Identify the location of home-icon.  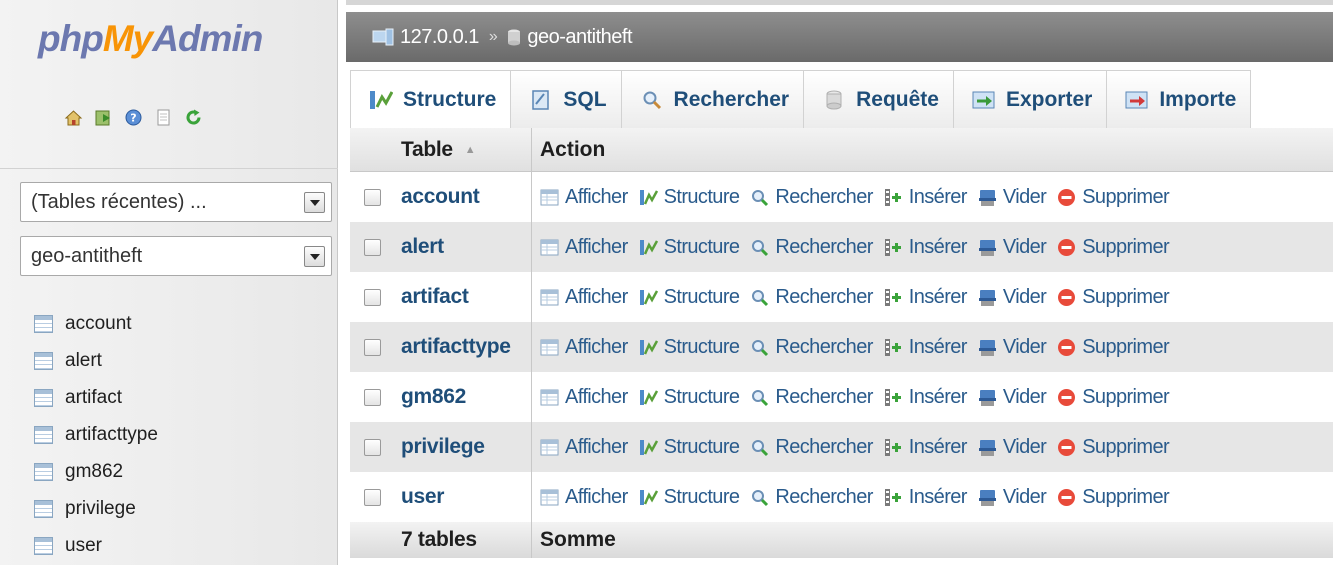
(73, 117).